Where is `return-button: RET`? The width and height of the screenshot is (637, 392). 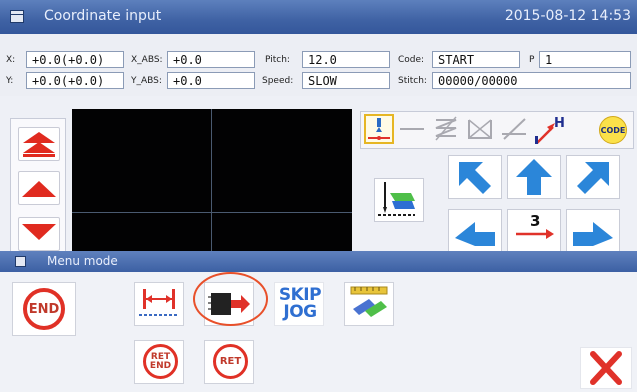
return-button: RET is located at coordinates (229, 362).